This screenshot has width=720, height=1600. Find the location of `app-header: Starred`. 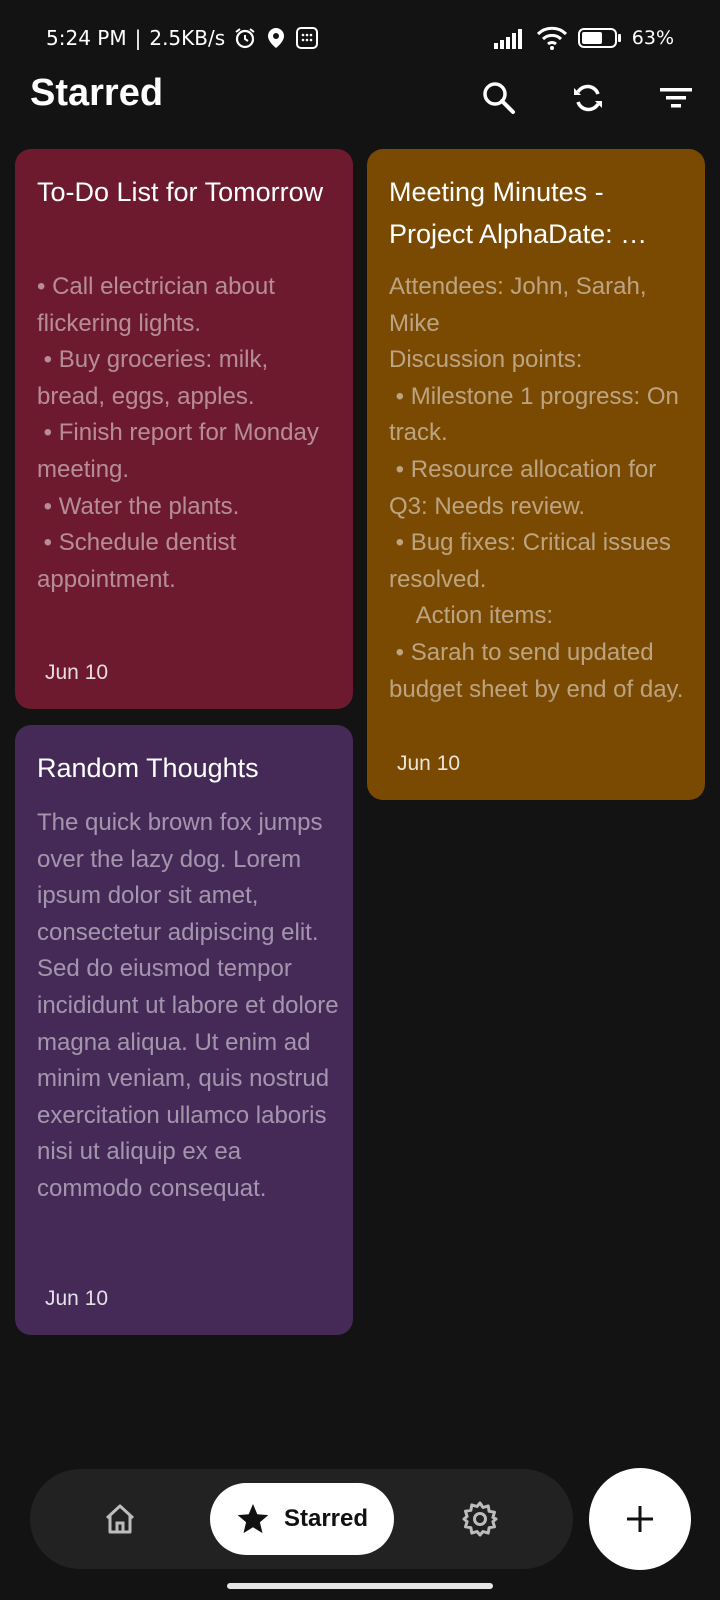

app-header: Starred is located at coordinates (360, 109).